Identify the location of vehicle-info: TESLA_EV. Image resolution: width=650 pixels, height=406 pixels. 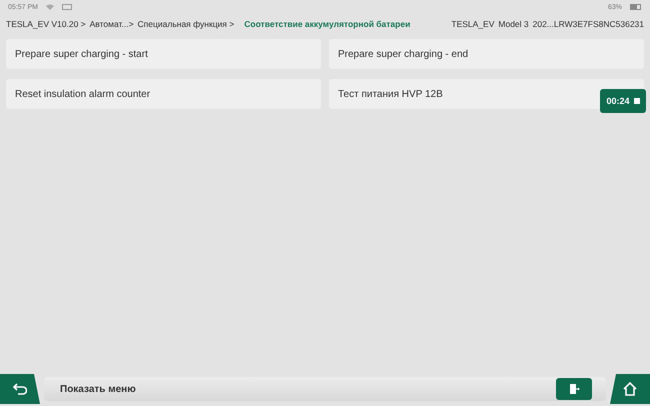
(472, 24).